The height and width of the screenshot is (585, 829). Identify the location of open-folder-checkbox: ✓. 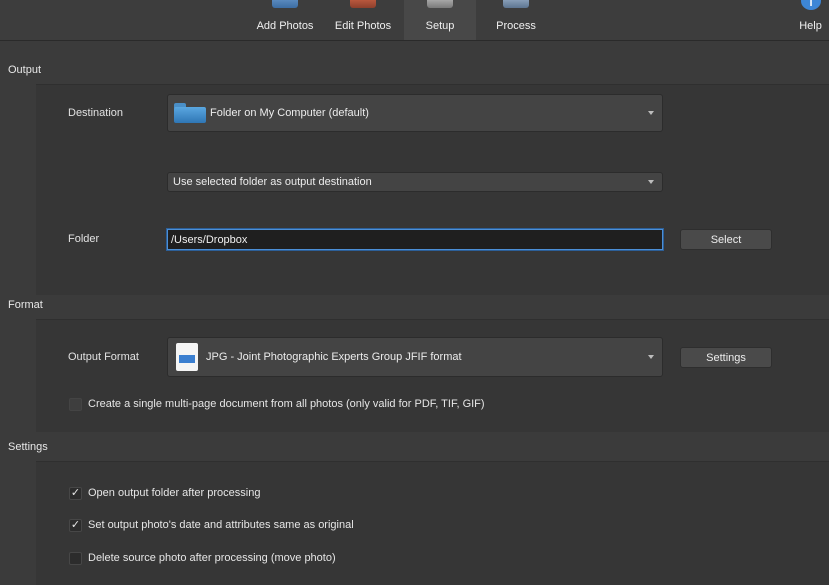
(75, 493).